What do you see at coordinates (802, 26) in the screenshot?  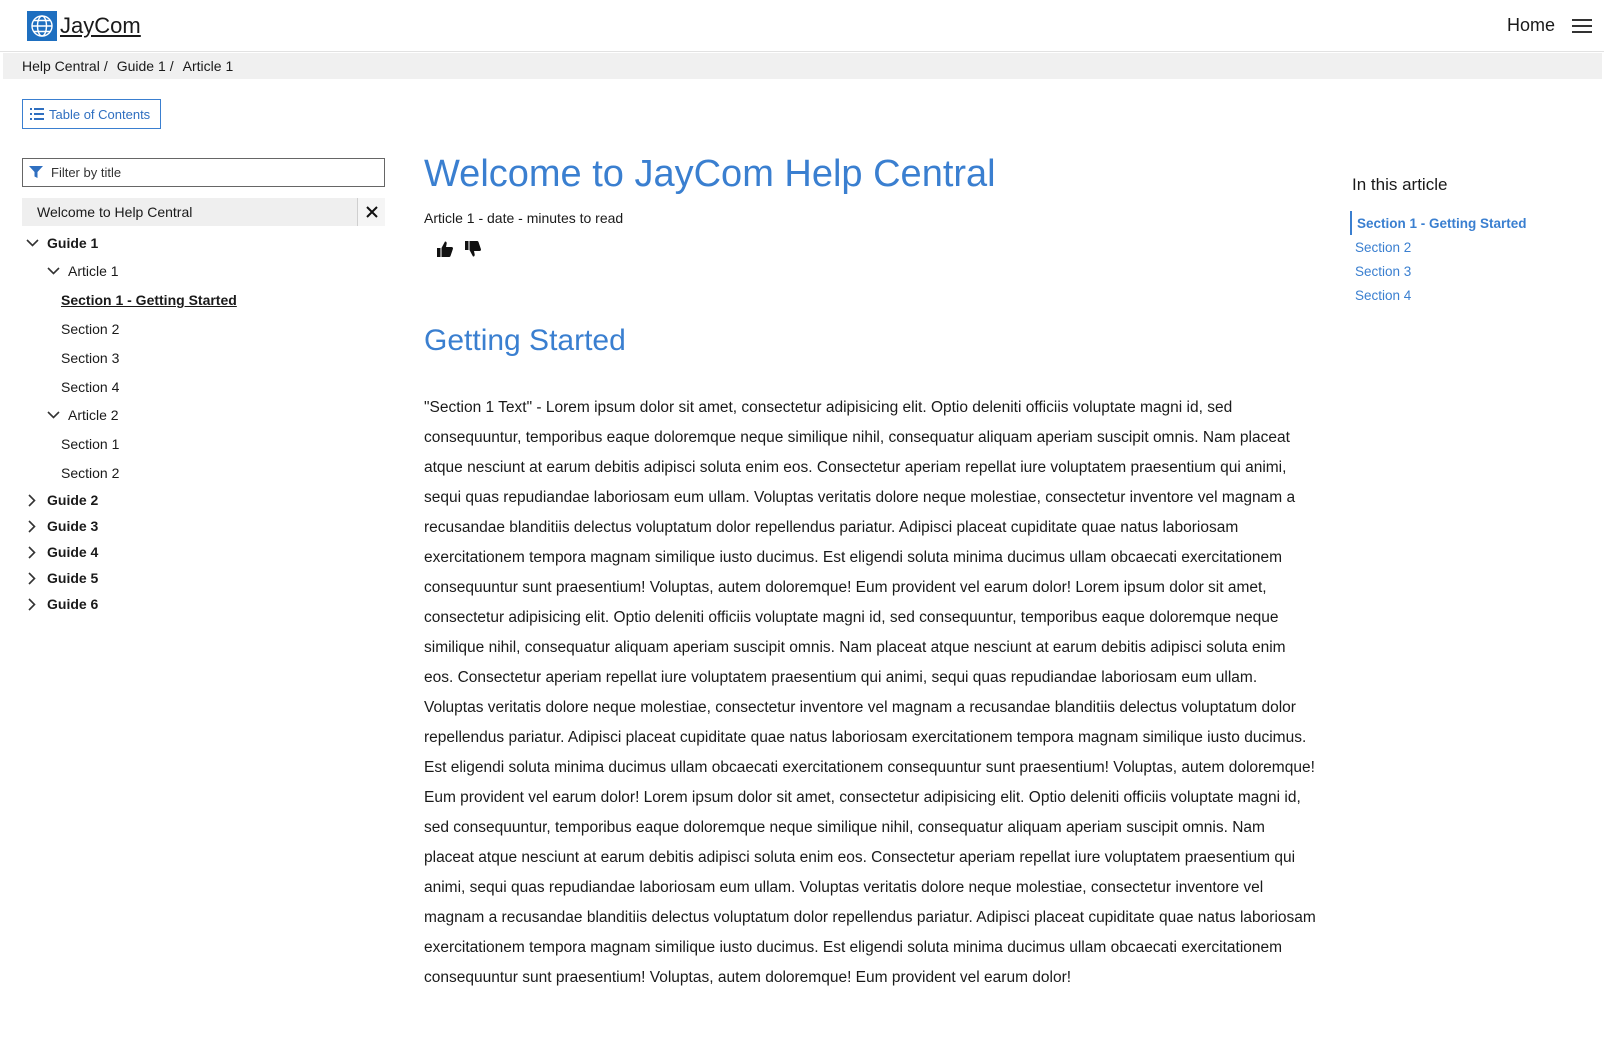 I see `top-header: JayCom Home` at bounding box center [802, 26].